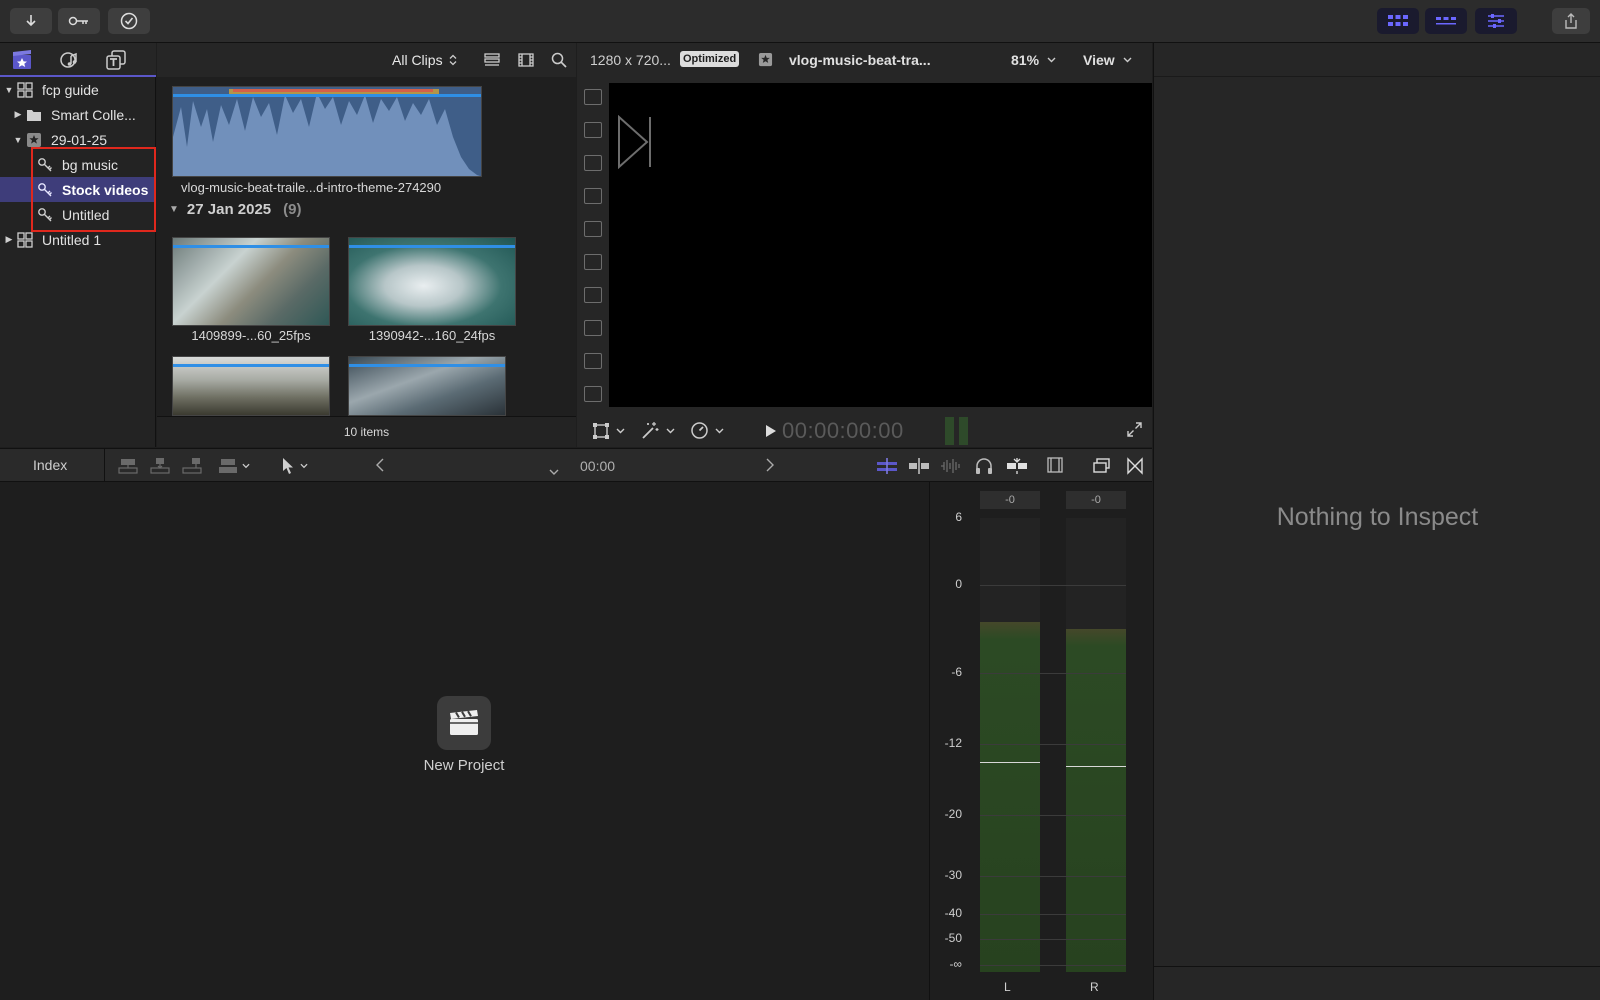 The width and height of the screenshot is (1600, 1000). Describe the element at coordinates (78, 89) in the screenshot. I see `sidebar-item-library: ▼ fcp guide` at that location.